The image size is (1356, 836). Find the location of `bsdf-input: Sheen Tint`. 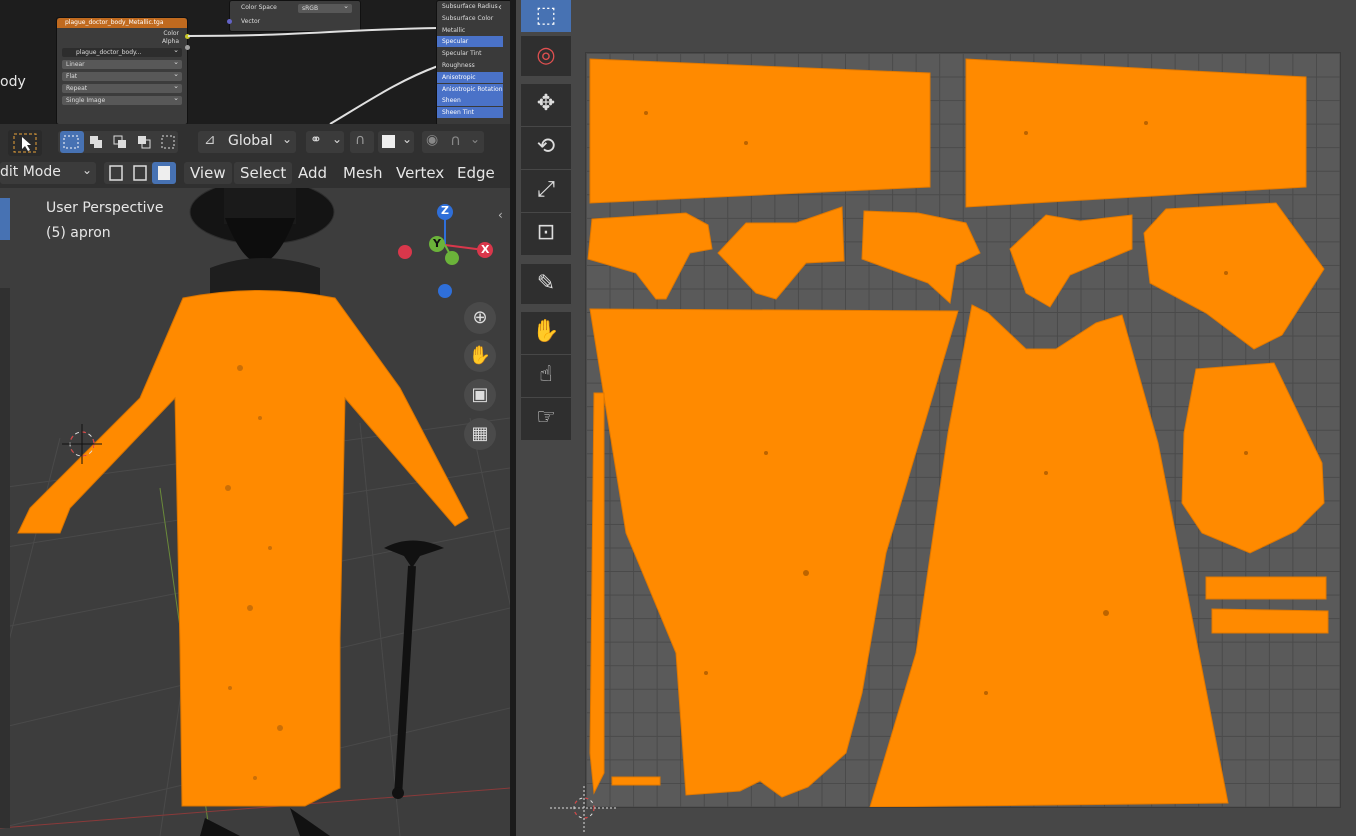

bsdf-input: Sheen Tint is located at coordinates (470, 113).